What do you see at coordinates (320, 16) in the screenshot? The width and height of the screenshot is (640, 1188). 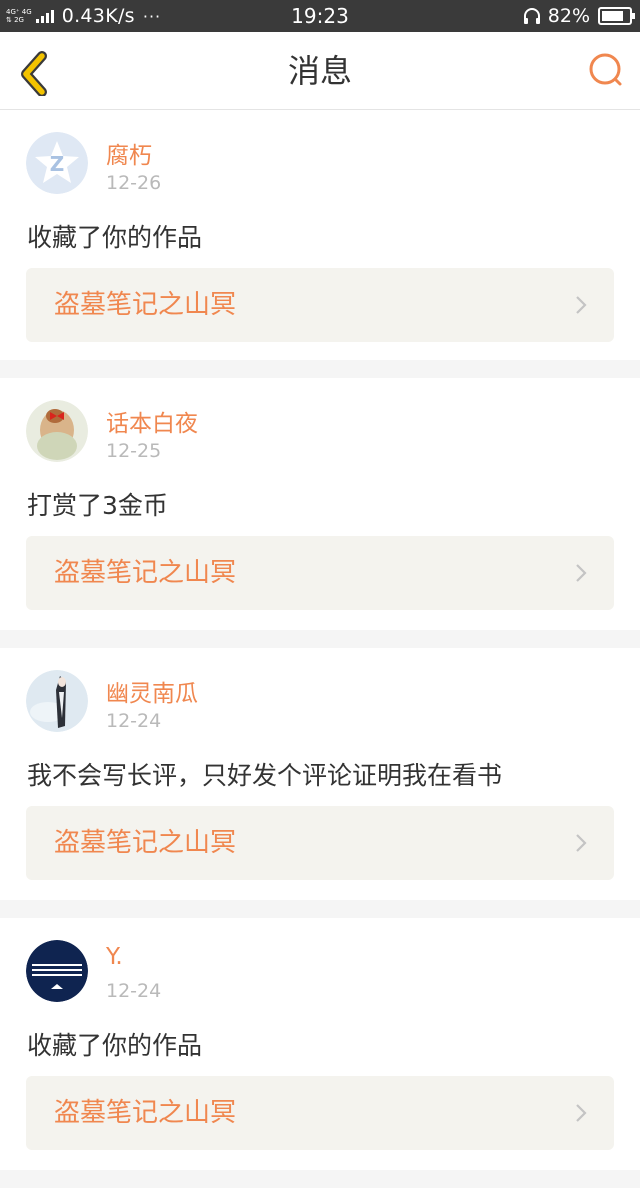 I see `status-bar: 4G⁺ 4G ⇅ 2G 0.43K/s ··· 19:23 82%` at bounding box center [320, 16].